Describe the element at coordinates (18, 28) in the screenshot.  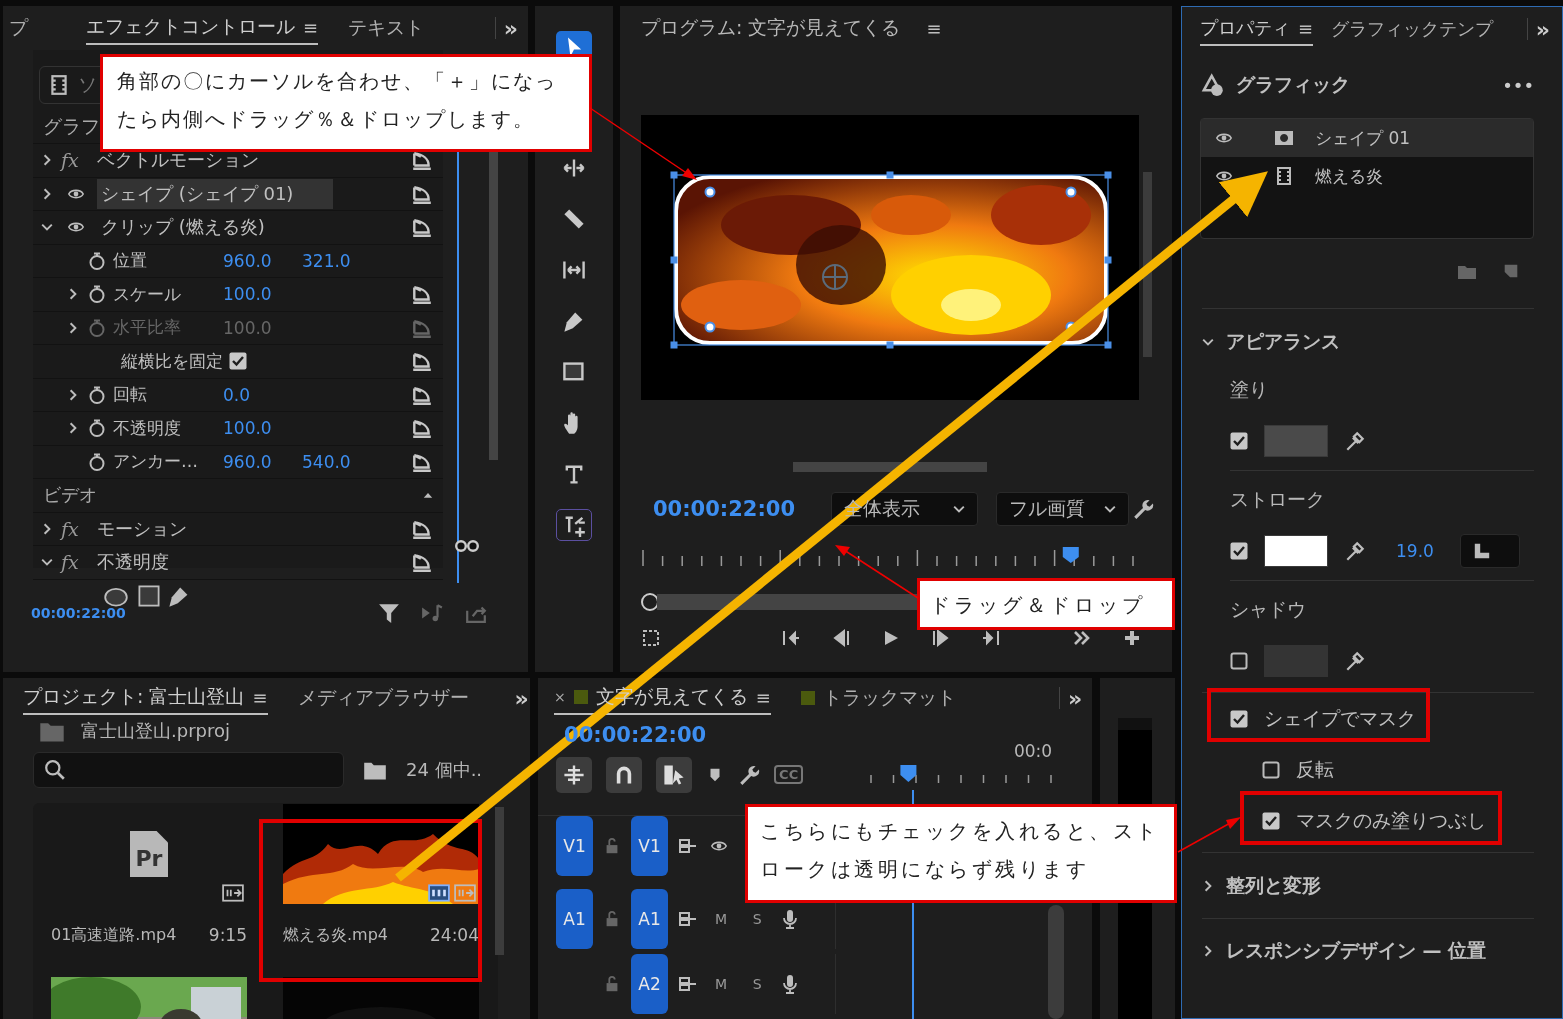
I see `tab: プ` at that location.